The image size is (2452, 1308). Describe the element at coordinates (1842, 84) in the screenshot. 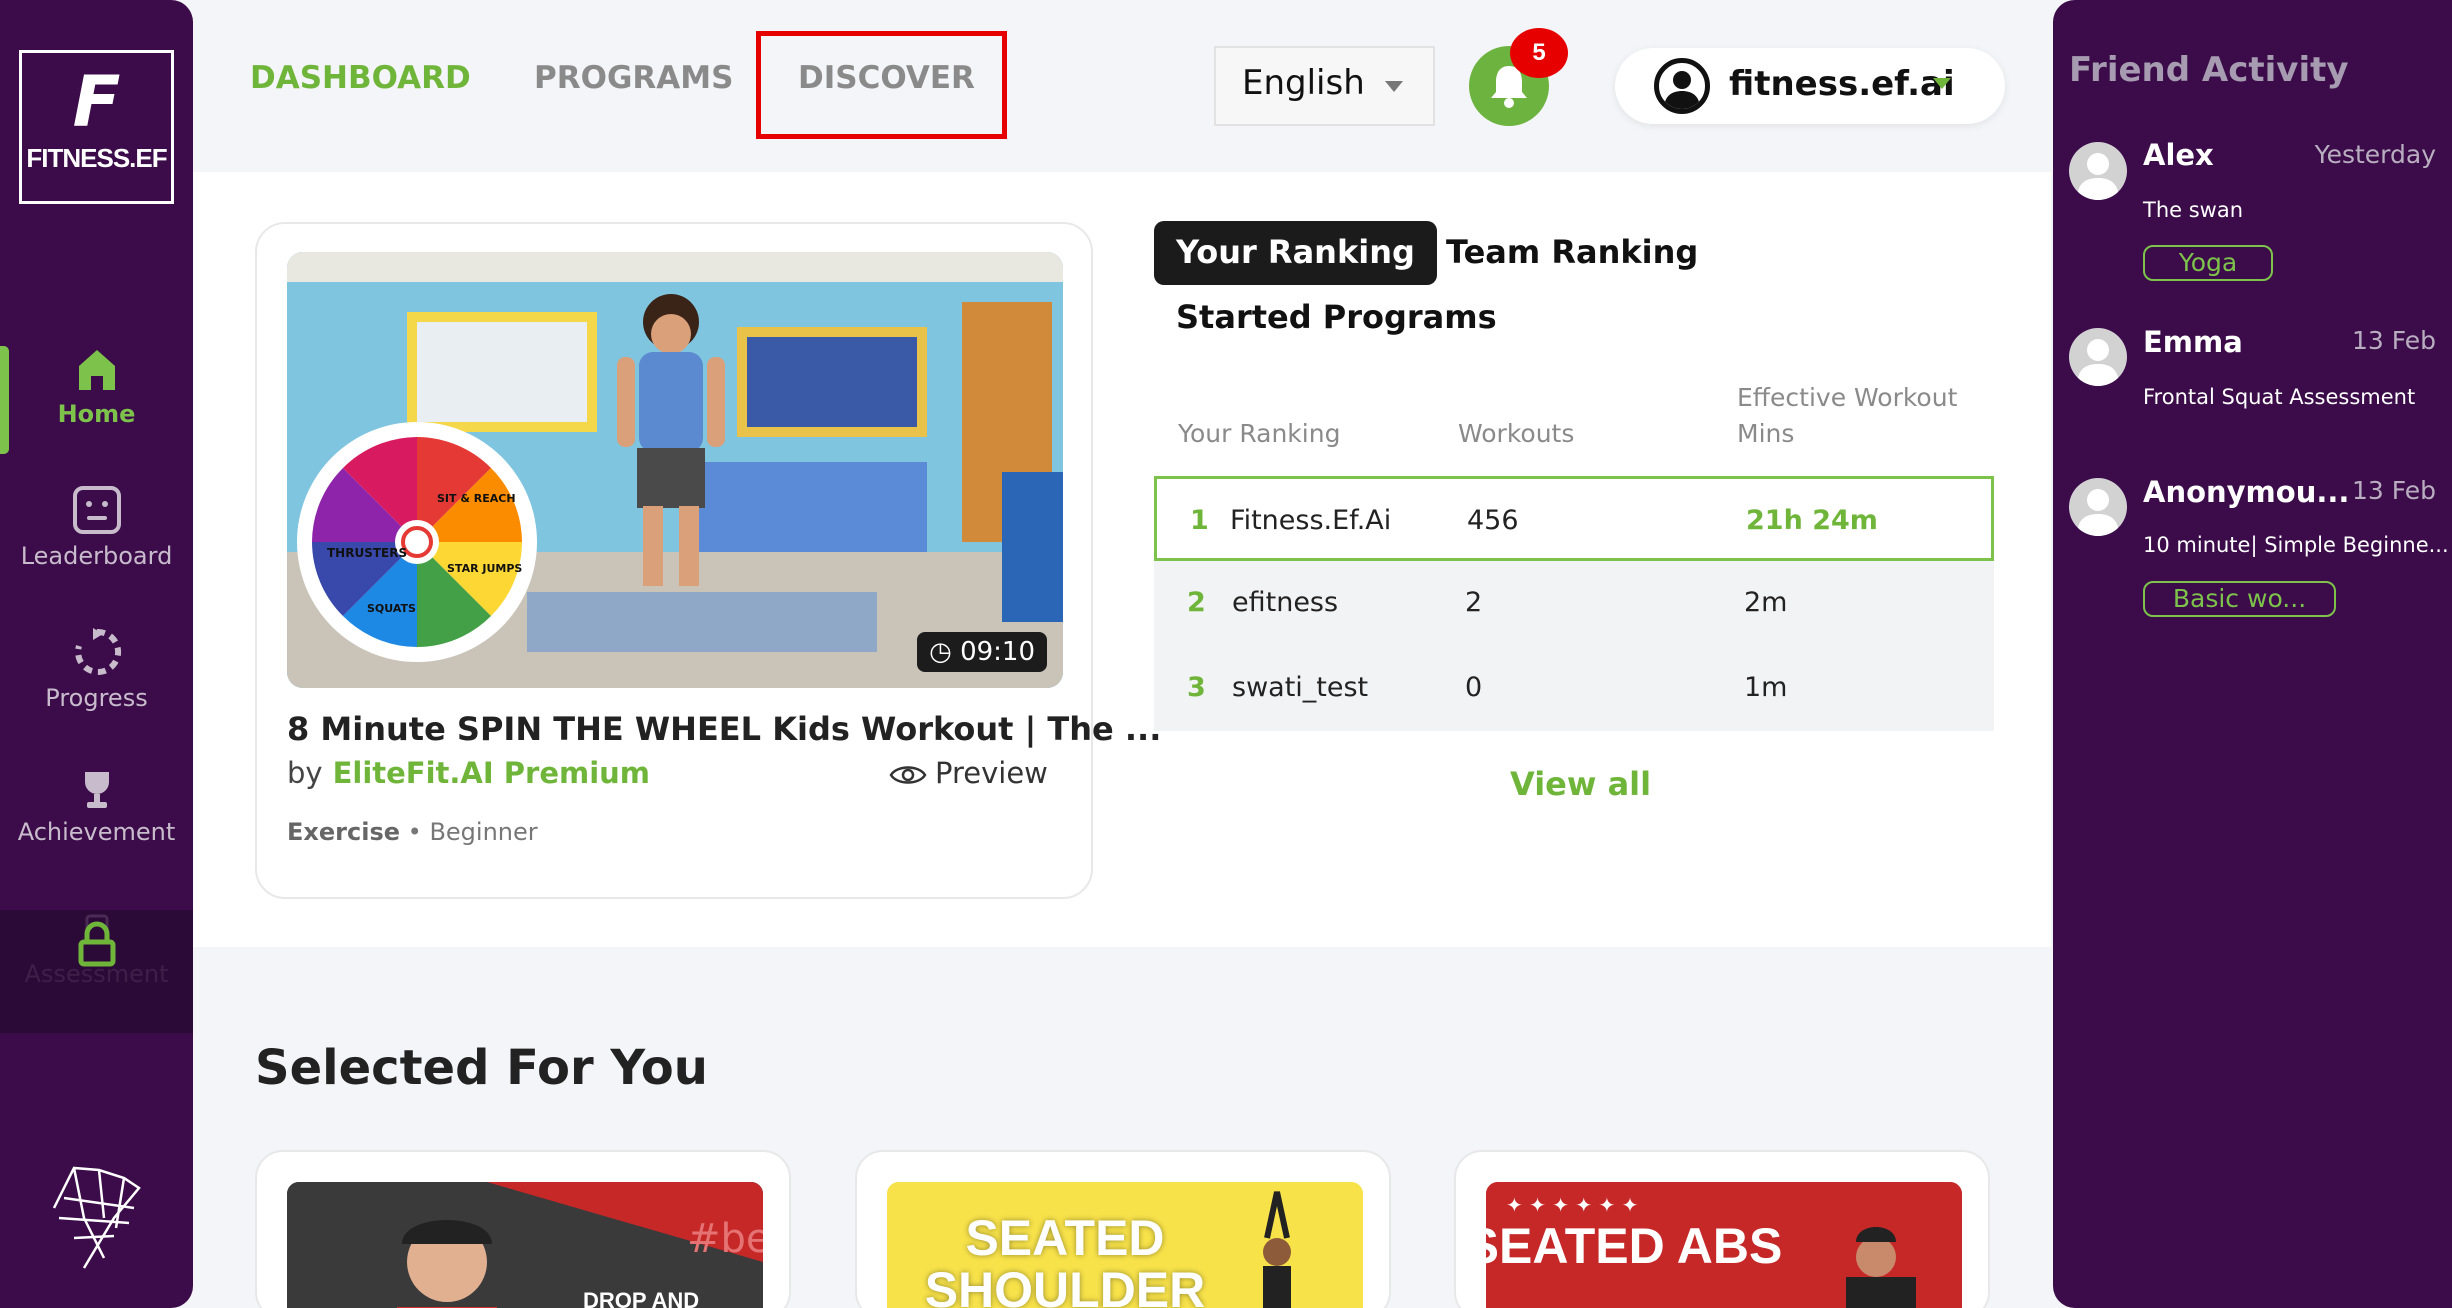

I see `username: fitness.ef.ai` at that location.